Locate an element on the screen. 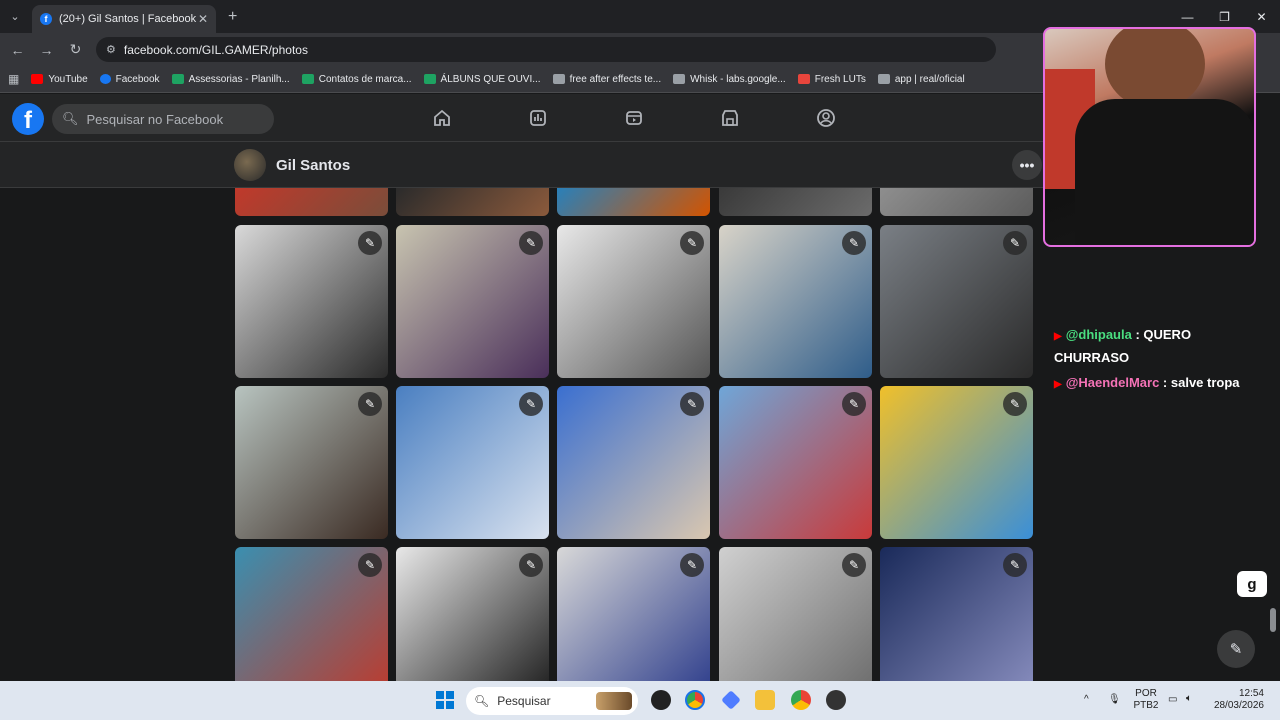 The height and width of the screenshot is (720, 1280). new-message-button: ✎ is located at coordinates (1236, 649).